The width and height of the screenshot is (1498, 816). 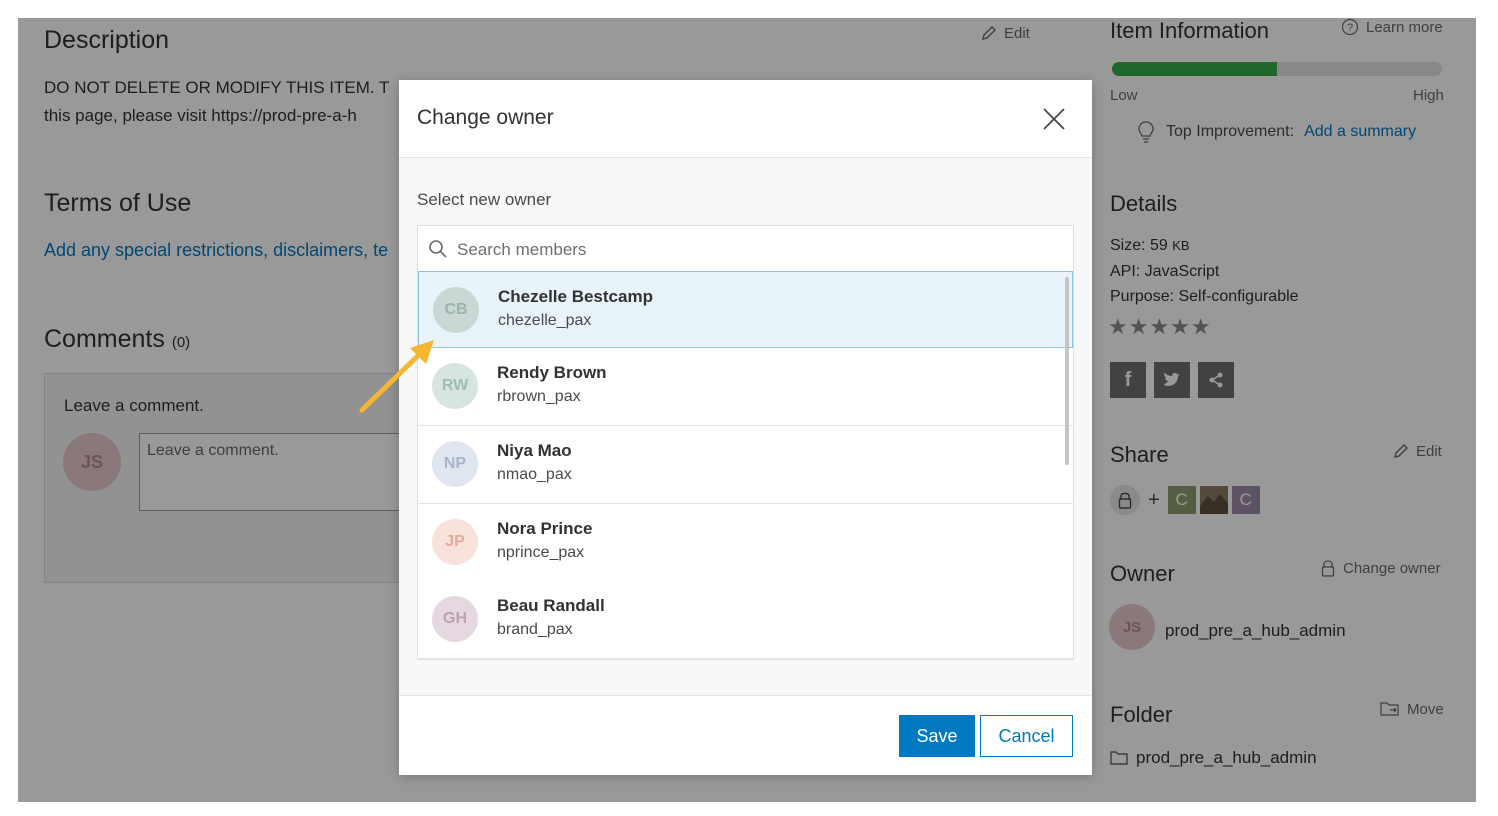 I want to click on modal-title: Change owner, so click(x=485, y=117).